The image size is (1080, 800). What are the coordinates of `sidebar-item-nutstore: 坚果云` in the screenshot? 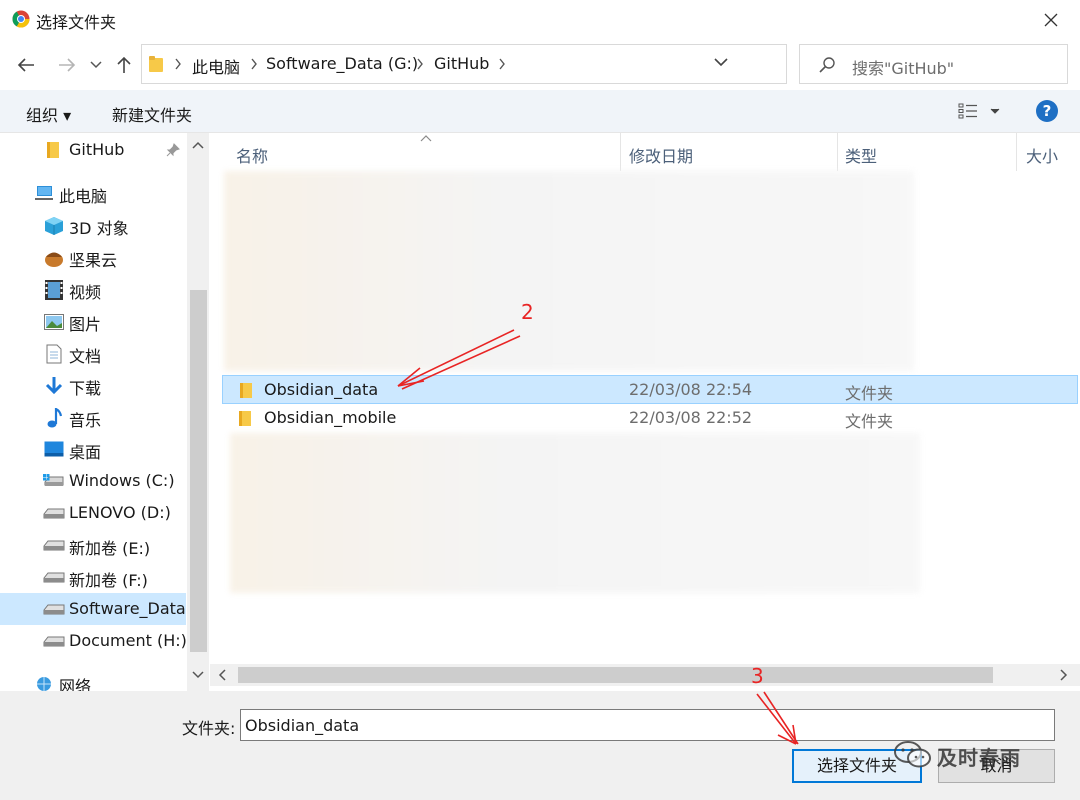 It's located at (93, 257).